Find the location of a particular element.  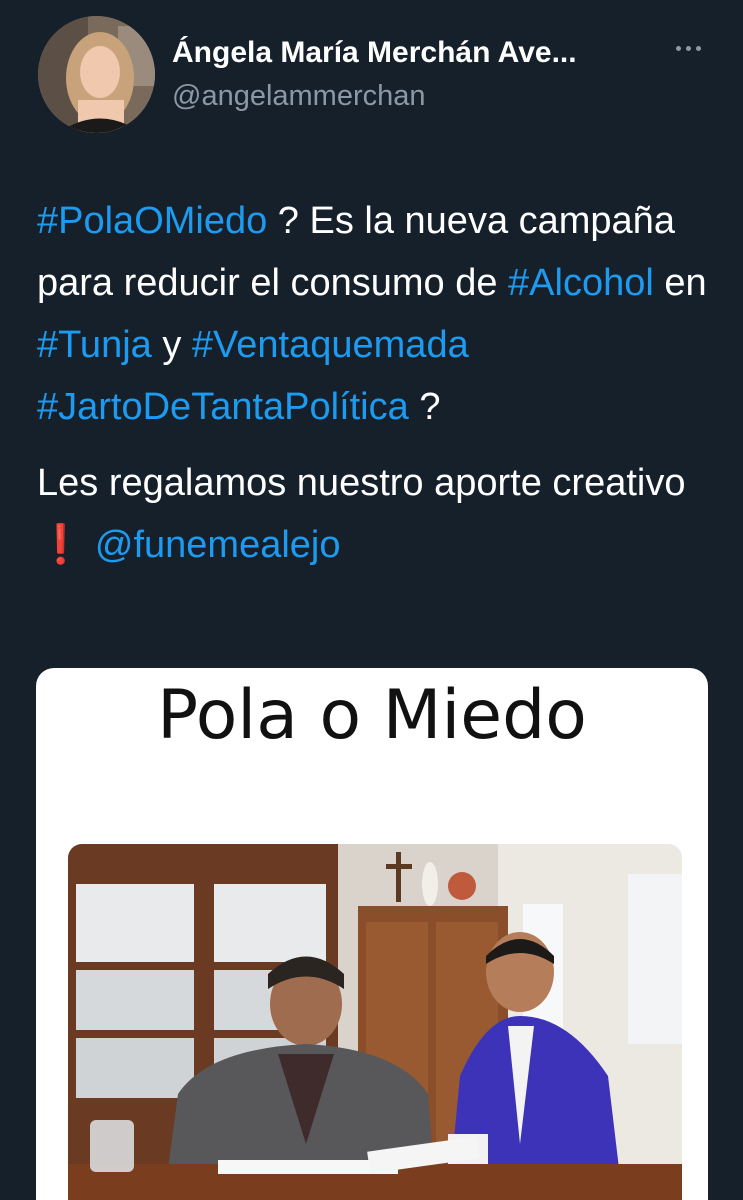

tweet-text-segment: en is located at coordinates (680, 283).